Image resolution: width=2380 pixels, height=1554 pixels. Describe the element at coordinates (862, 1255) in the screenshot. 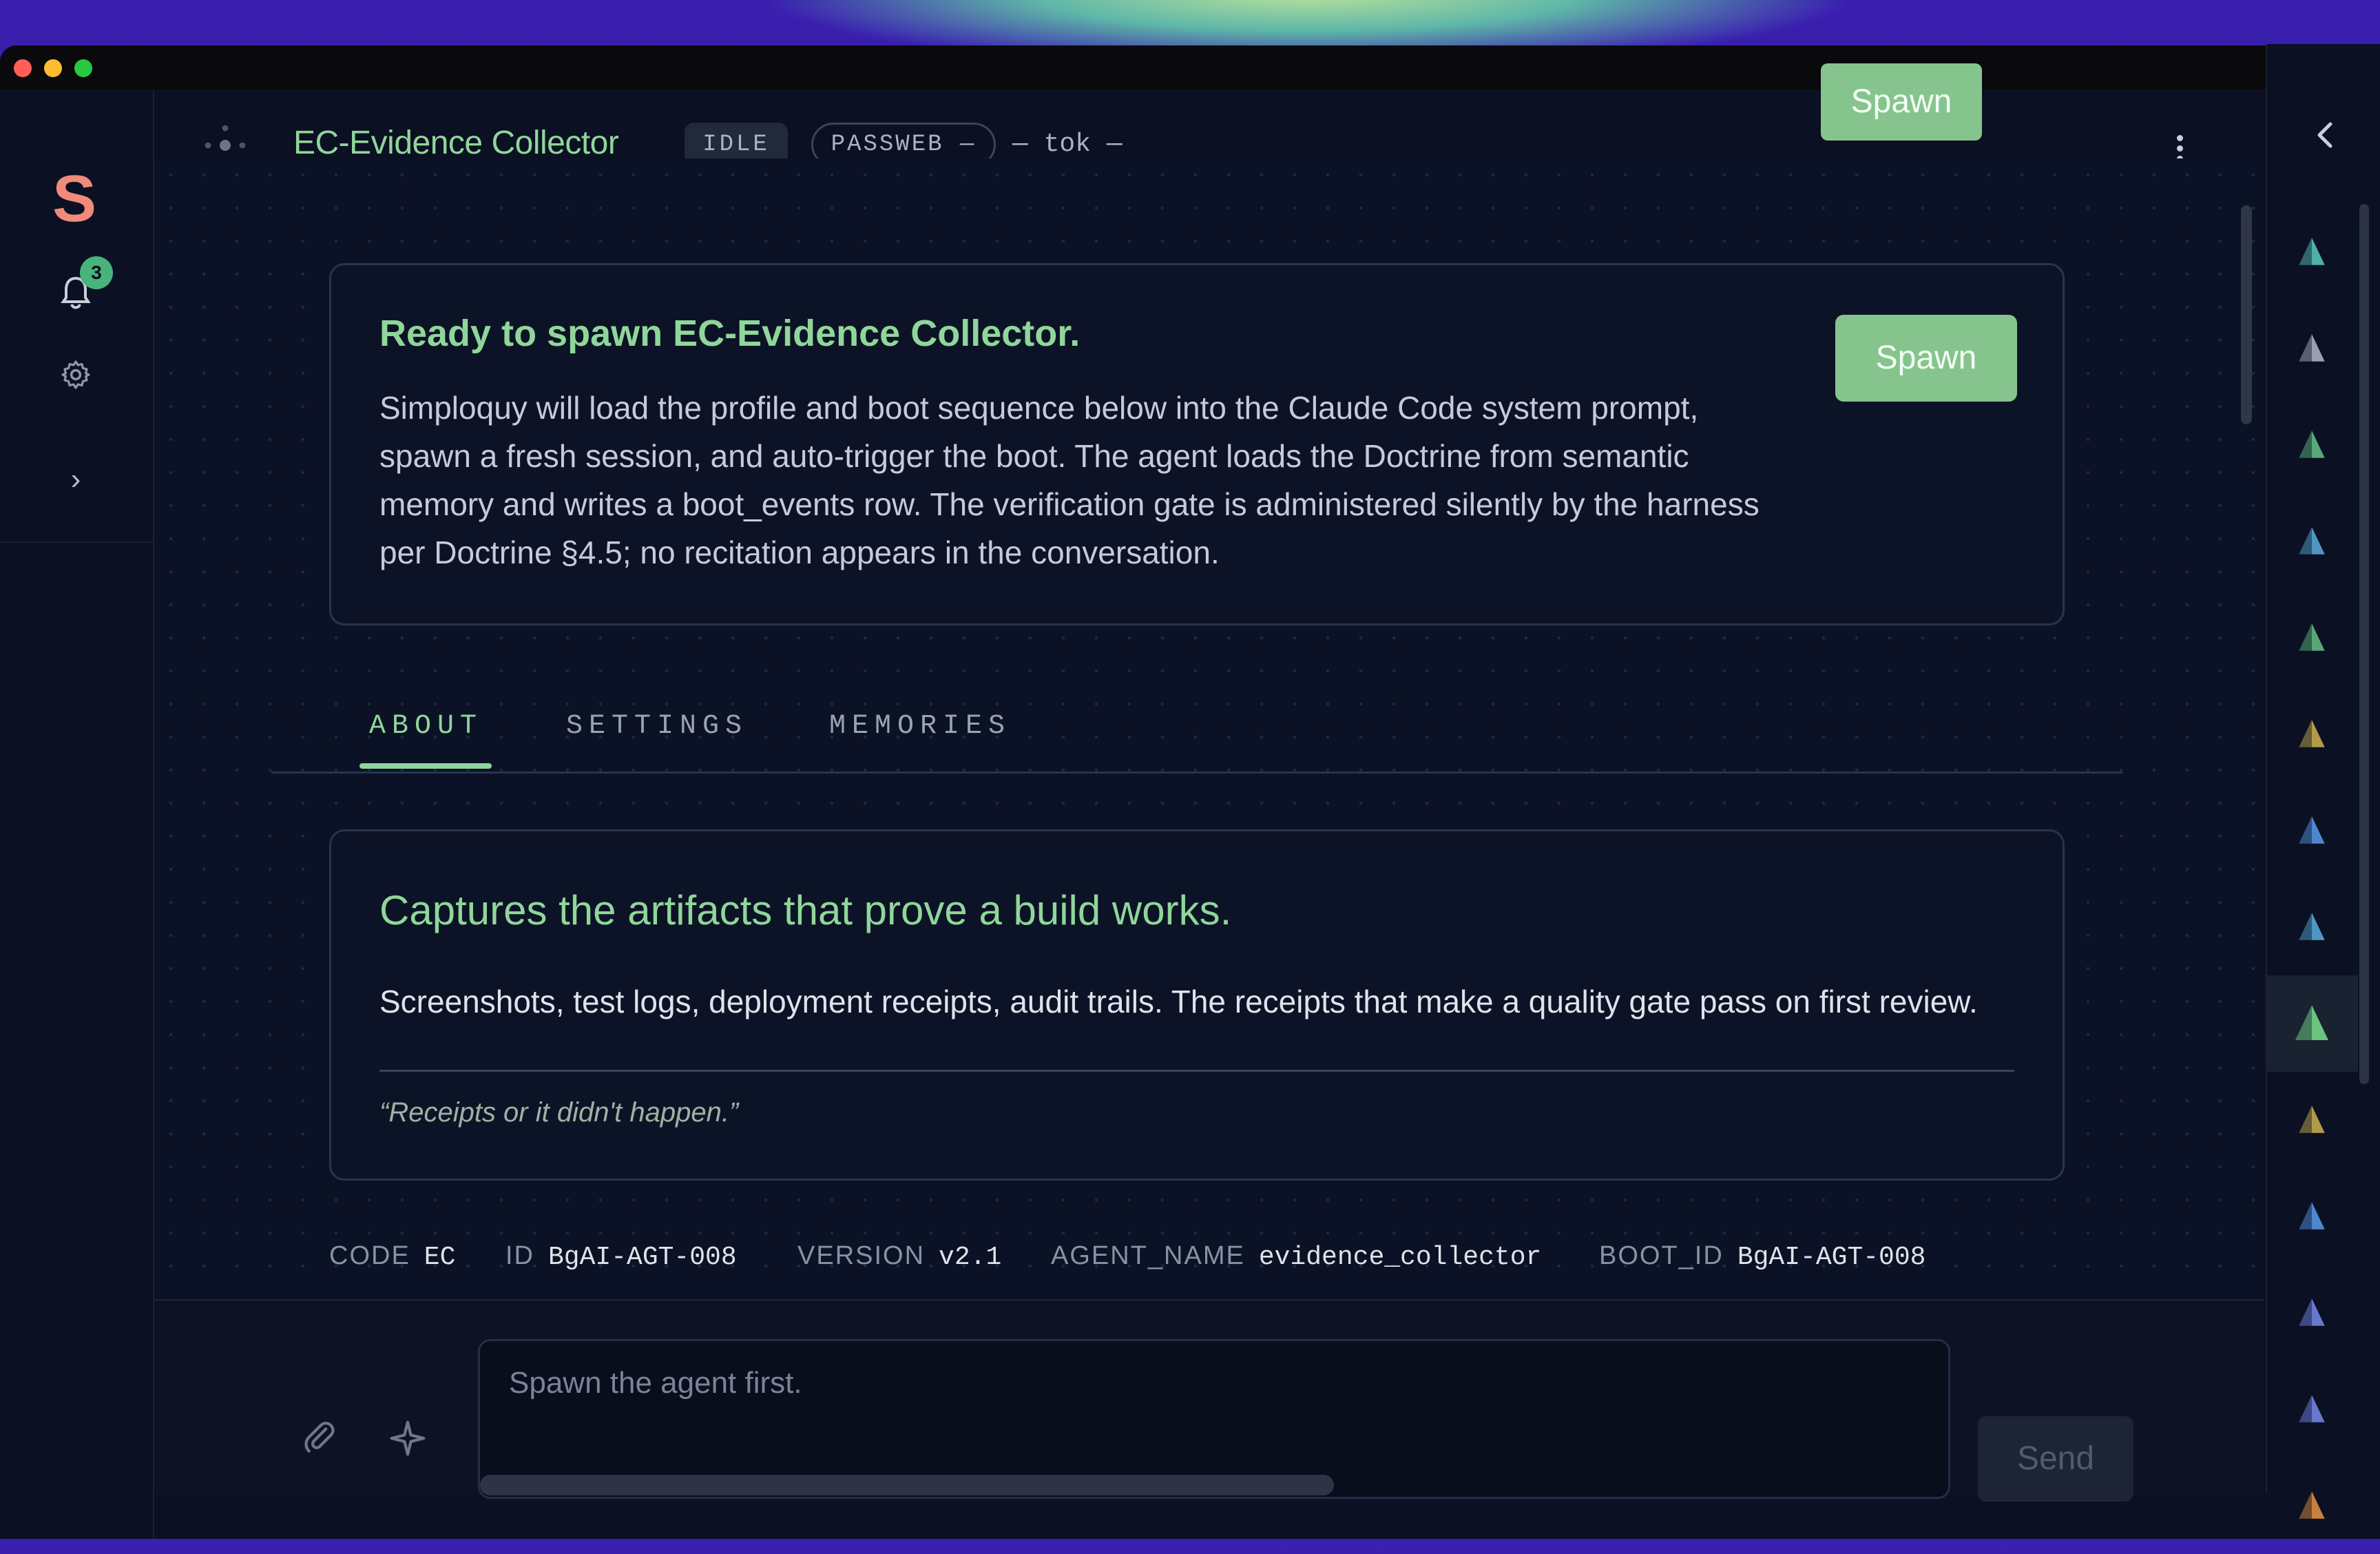

I see `meta-key: VERSION` at that location.